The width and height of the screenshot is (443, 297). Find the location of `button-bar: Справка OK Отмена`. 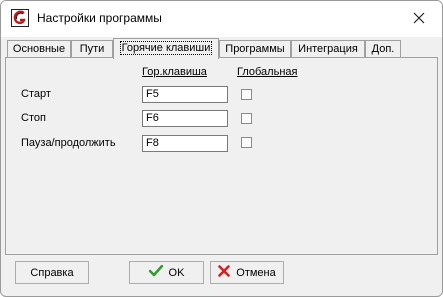

button-bar: Справка OK Отмена is located at coordinates (220, 273).